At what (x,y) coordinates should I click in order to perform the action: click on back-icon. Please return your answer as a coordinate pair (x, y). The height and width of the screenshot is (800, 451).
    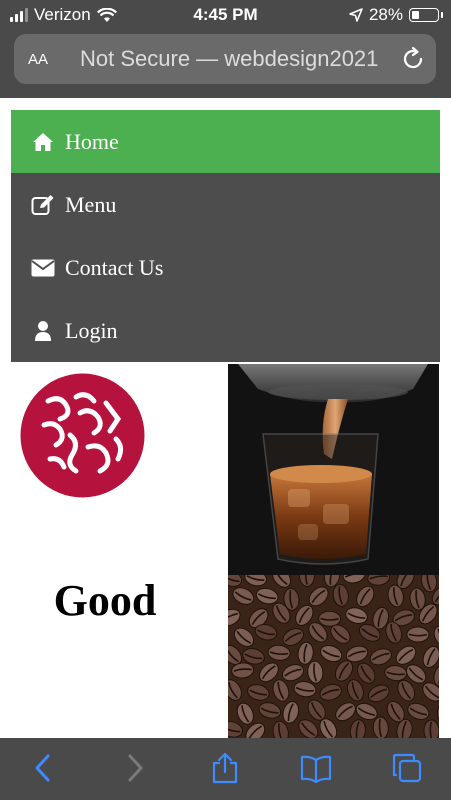
    Looking at the image, I should click on (44, 768).